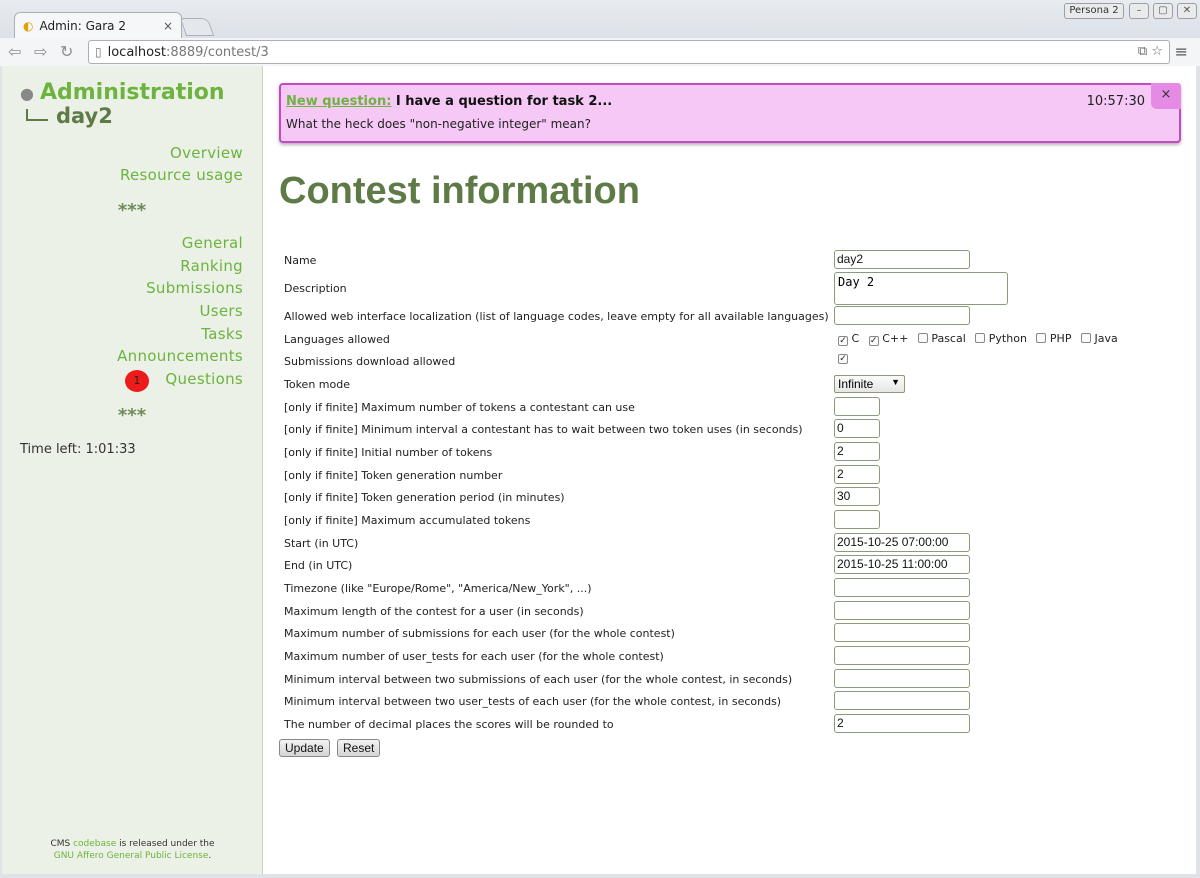  Describe the element at coordinates (69, 116) in the screenshot. I see `contest-name: day2` at that location.